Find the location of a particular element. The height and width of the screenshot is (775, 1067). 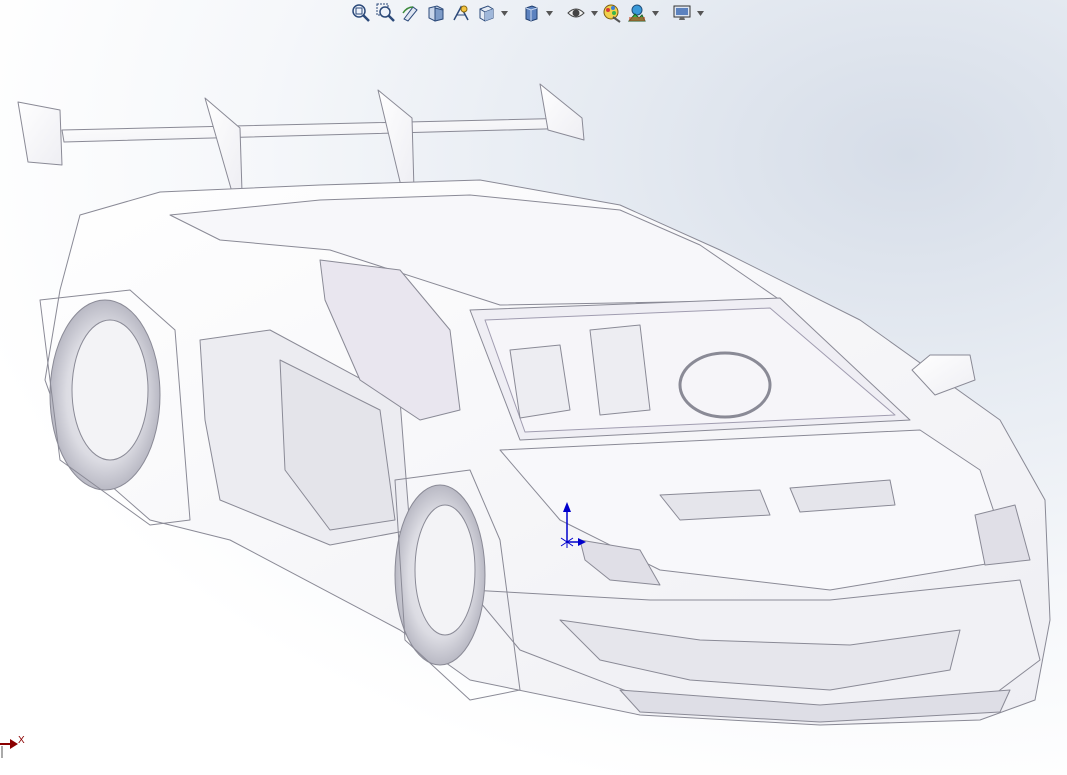

dynamic-annotation-button is located at coordinates (461, 13).